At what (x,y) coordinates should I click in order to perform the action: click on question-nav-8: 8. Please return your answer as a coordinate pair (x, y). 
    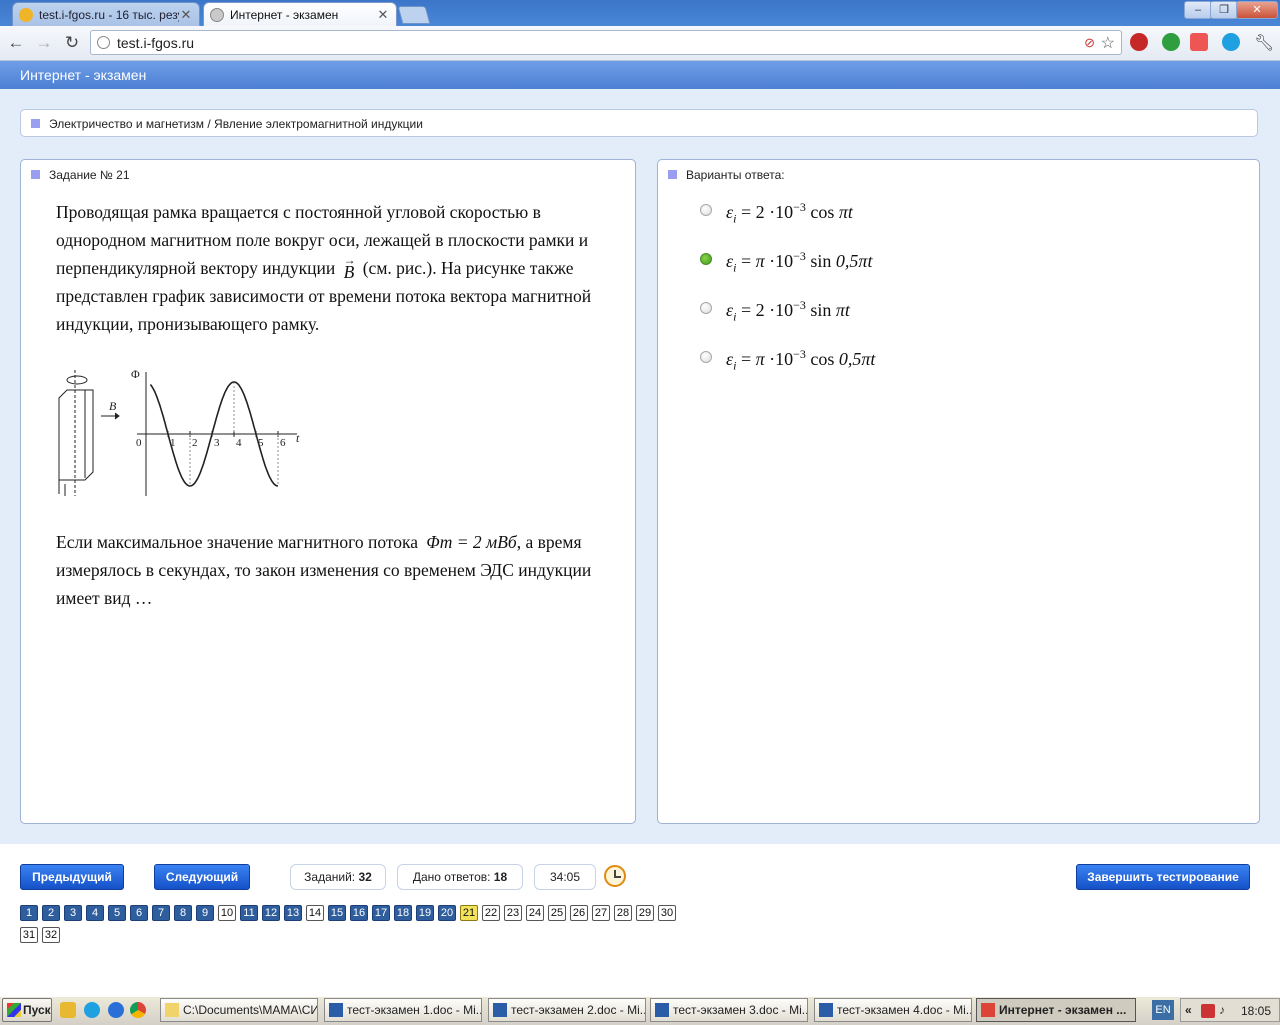
    Looking at the image, I should click on (183, 913).